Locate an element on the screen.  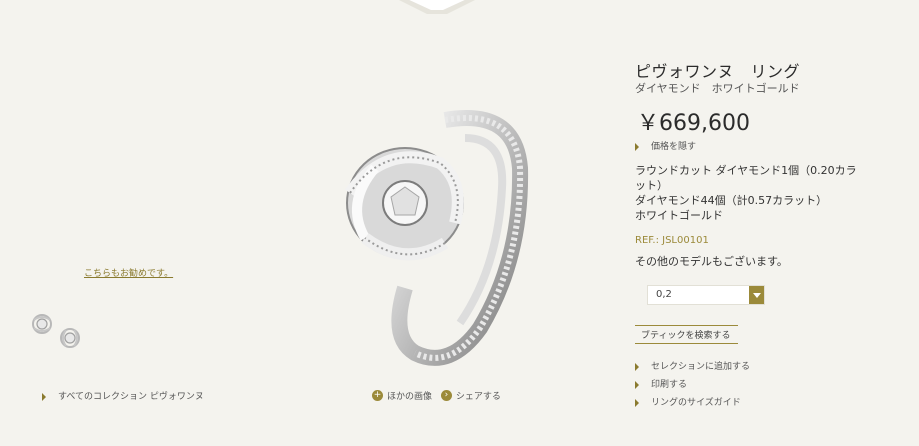
ring-size-guide-link: リングのサイズガイド is located at coordinates (692, 401).